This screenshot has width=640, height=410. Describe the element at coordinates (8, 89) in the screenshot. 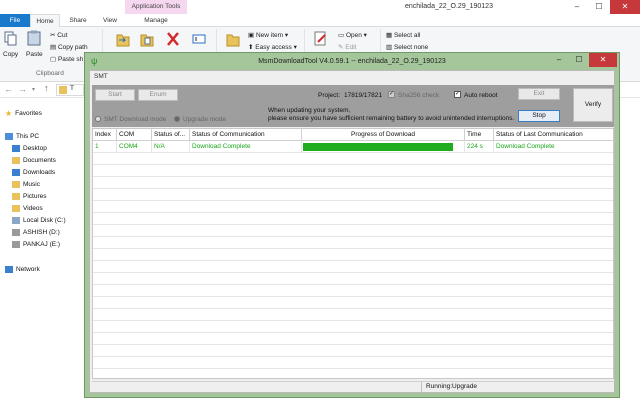

I see `back-icon: ←` at that location.